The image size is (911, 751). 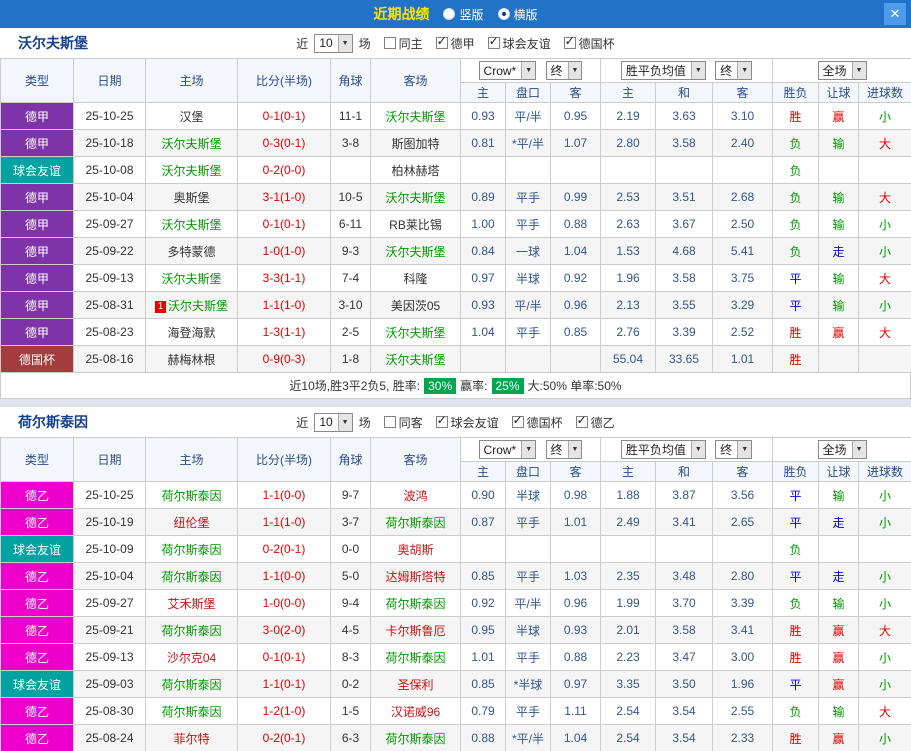 I want to click on euro-away-odds-cell, so click(x=742, y=549).